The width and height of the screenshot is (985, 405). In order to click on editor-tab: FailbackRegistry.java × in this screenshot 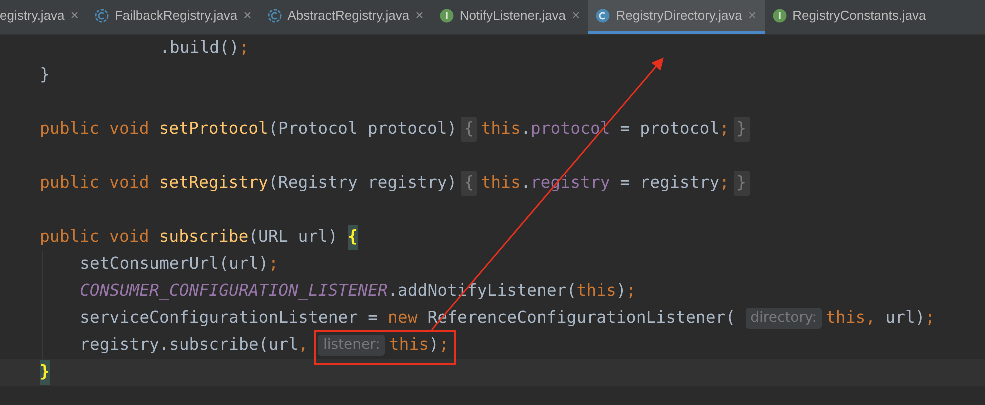, I will do `click(173, 17)`.